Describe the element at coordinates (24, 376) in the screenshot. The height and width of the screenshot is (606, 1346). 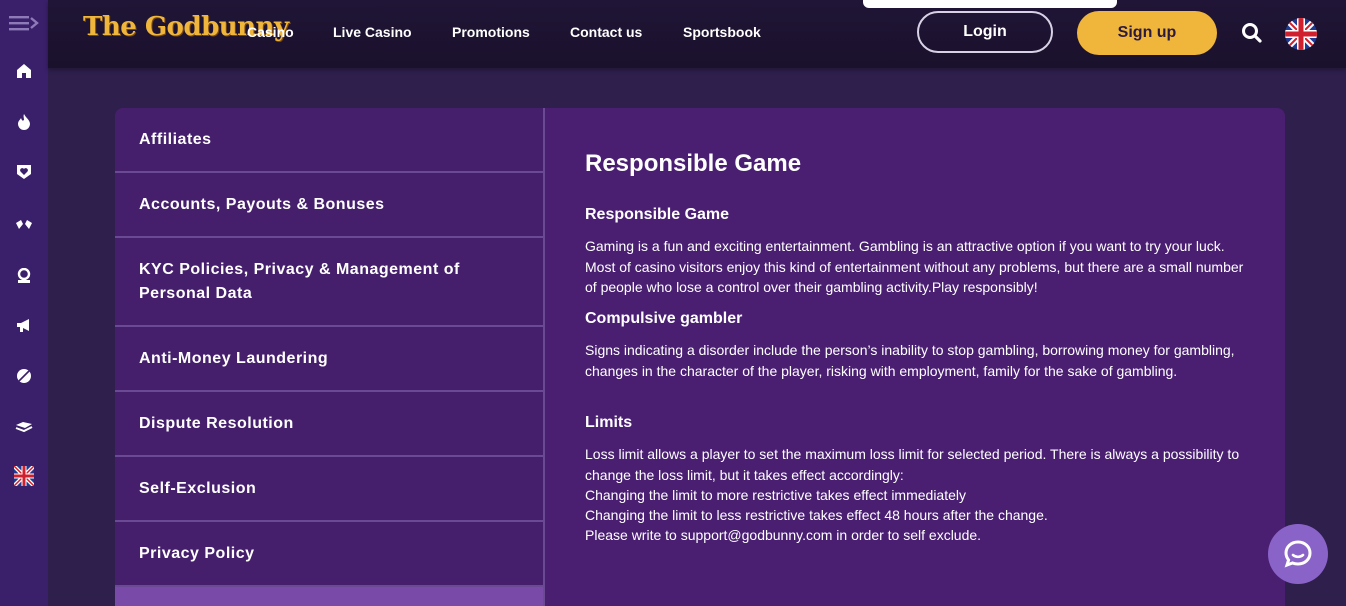
I see `ball-icon` at that location.